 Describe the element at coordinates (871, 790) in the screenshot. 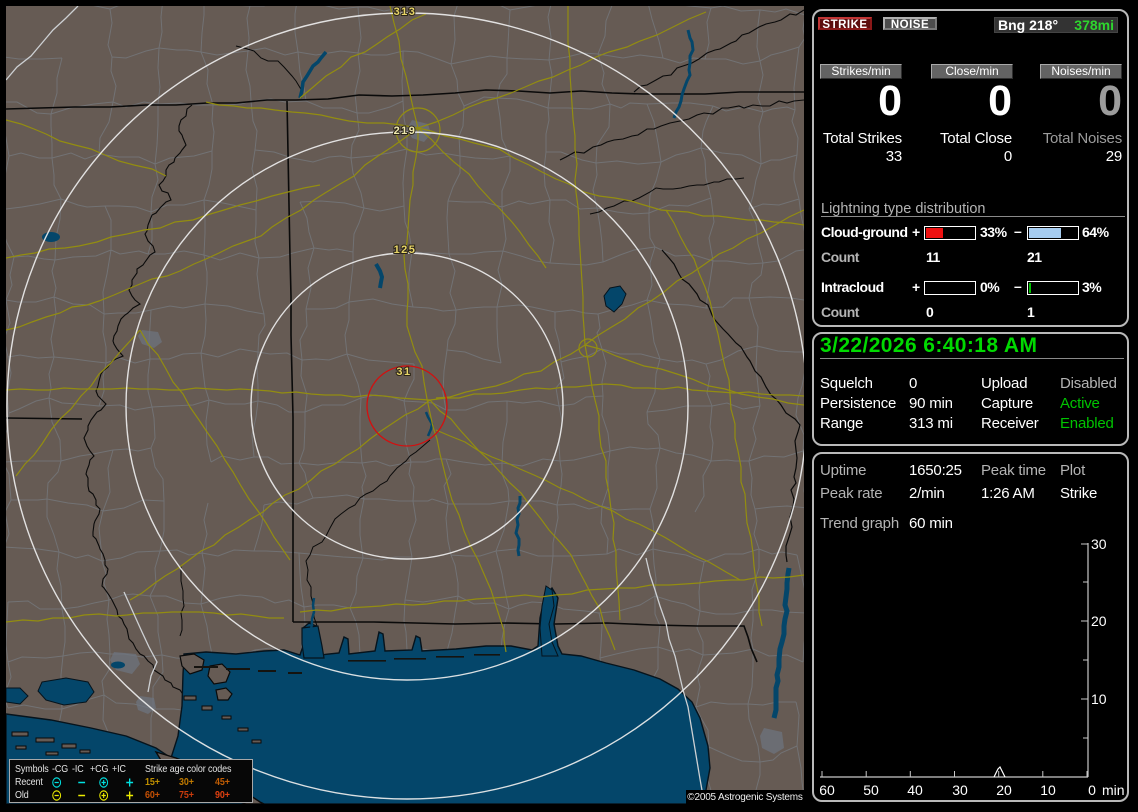

I see `svg-text: 50` at that location.